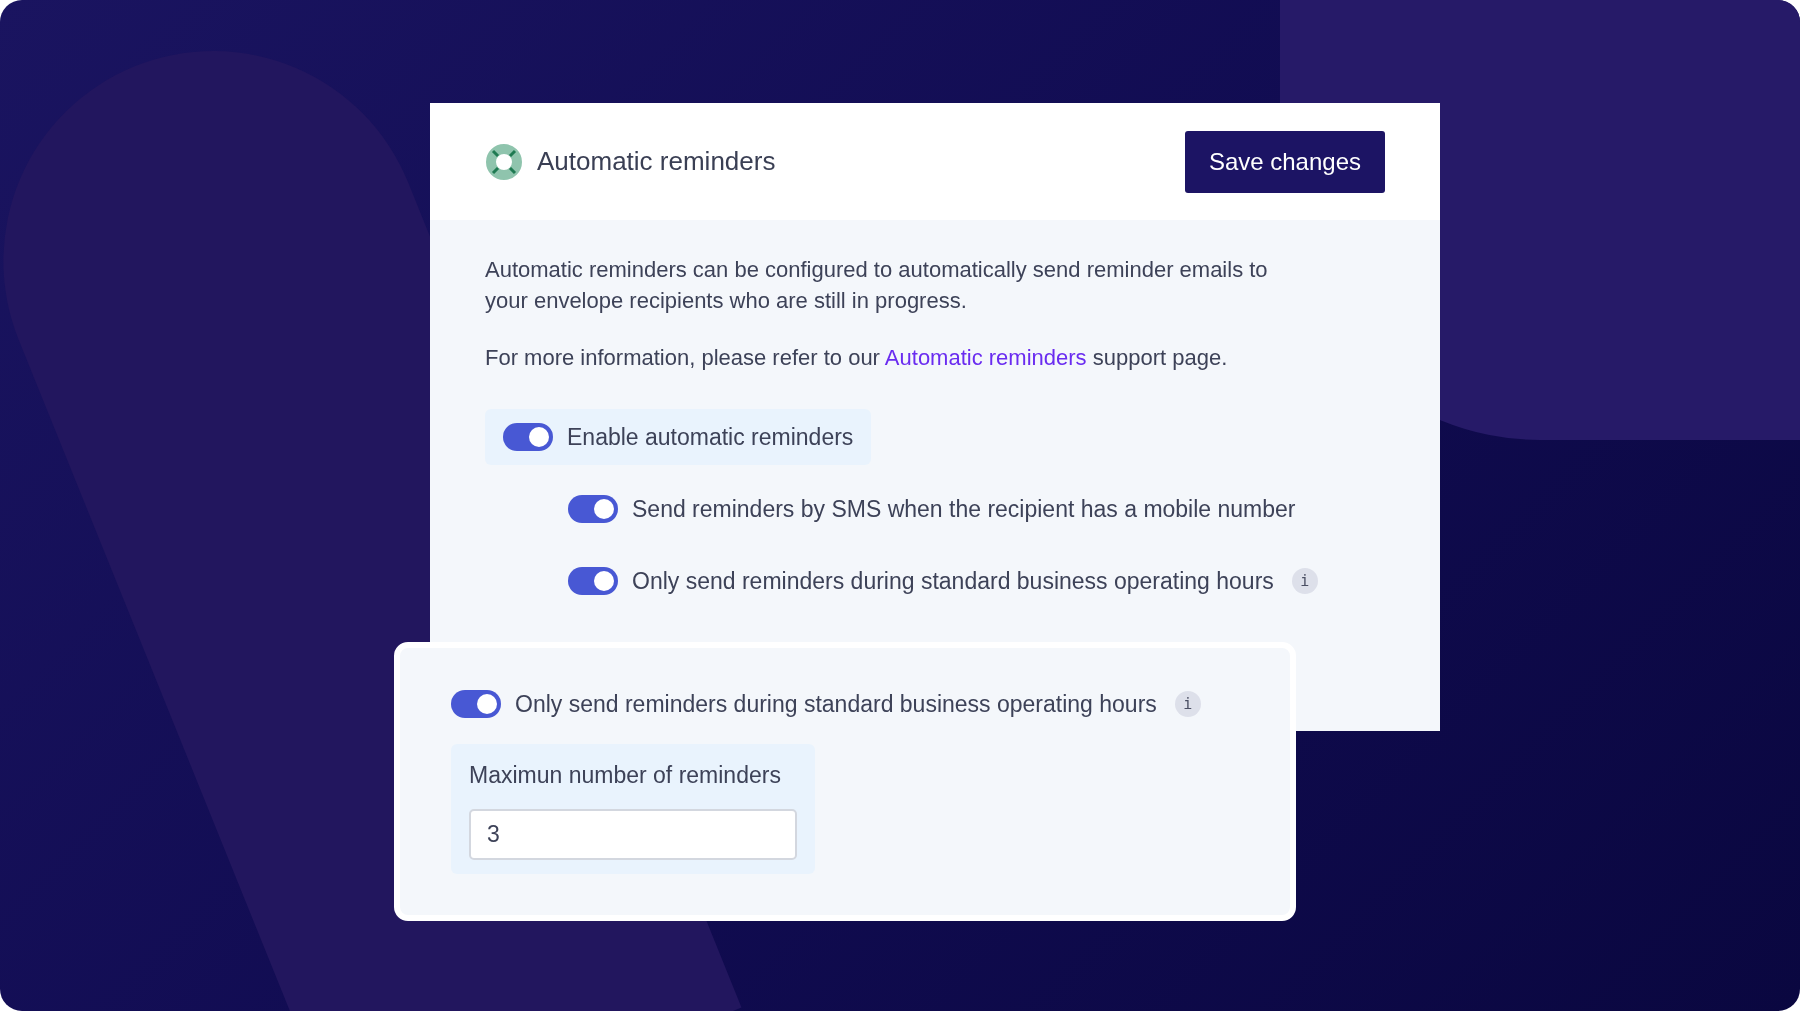 The width and height of the screenshot is (1800, 1011). I want to click on toggle-label: Send reminders by SMS when the recipient has a mobile number, so click(964, 509).